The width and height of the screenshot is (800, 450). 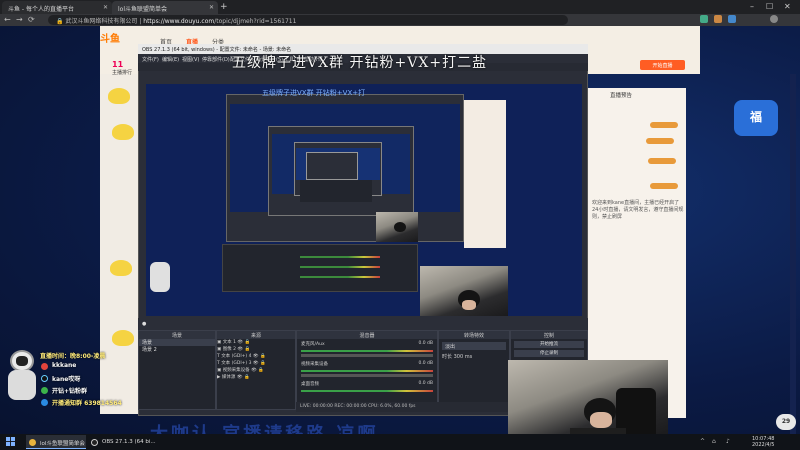 What do you see at coordinates (314, 93) in the screenshot?
I see `nested-overlay-text: 五级牌子进VX群 开钻粉+VX+打` at bounding box center [314, 93].